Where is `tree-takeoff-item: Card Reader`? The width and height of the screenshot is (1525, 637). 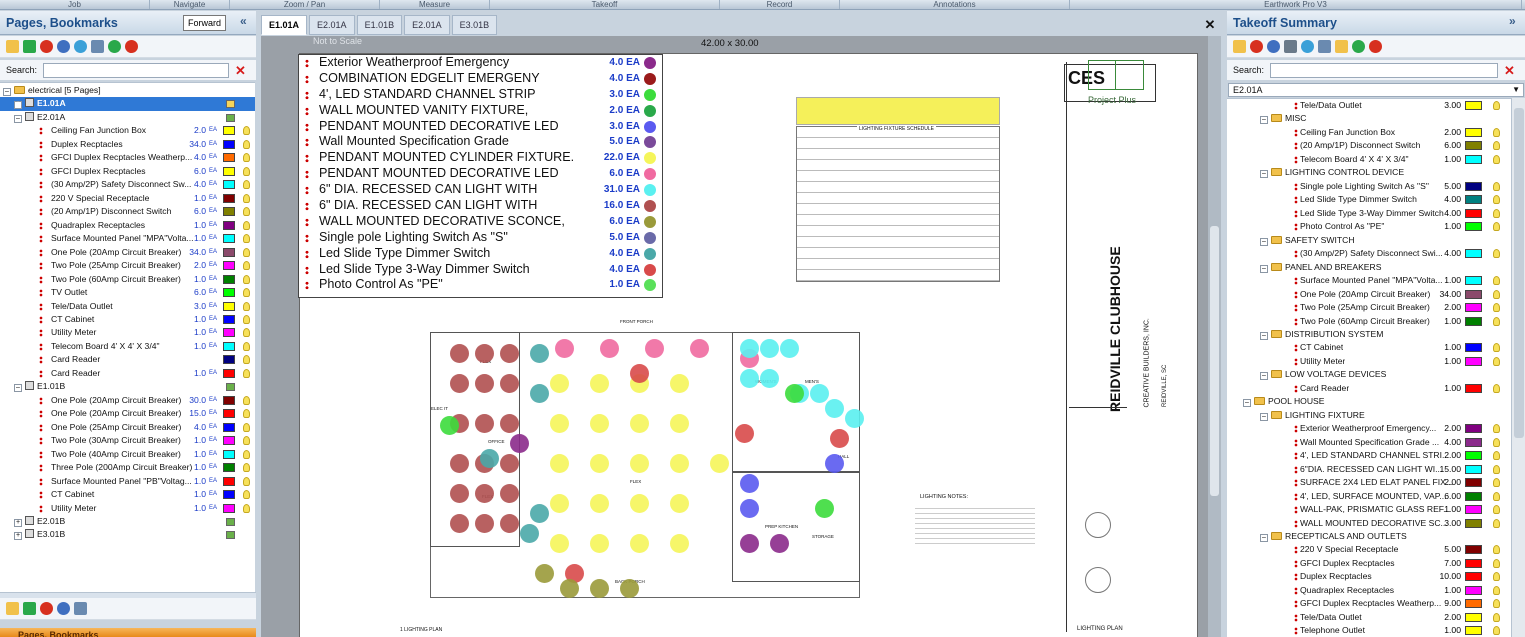 tree-takeoff-item: Card Reader is located at coordinates (127, 359).